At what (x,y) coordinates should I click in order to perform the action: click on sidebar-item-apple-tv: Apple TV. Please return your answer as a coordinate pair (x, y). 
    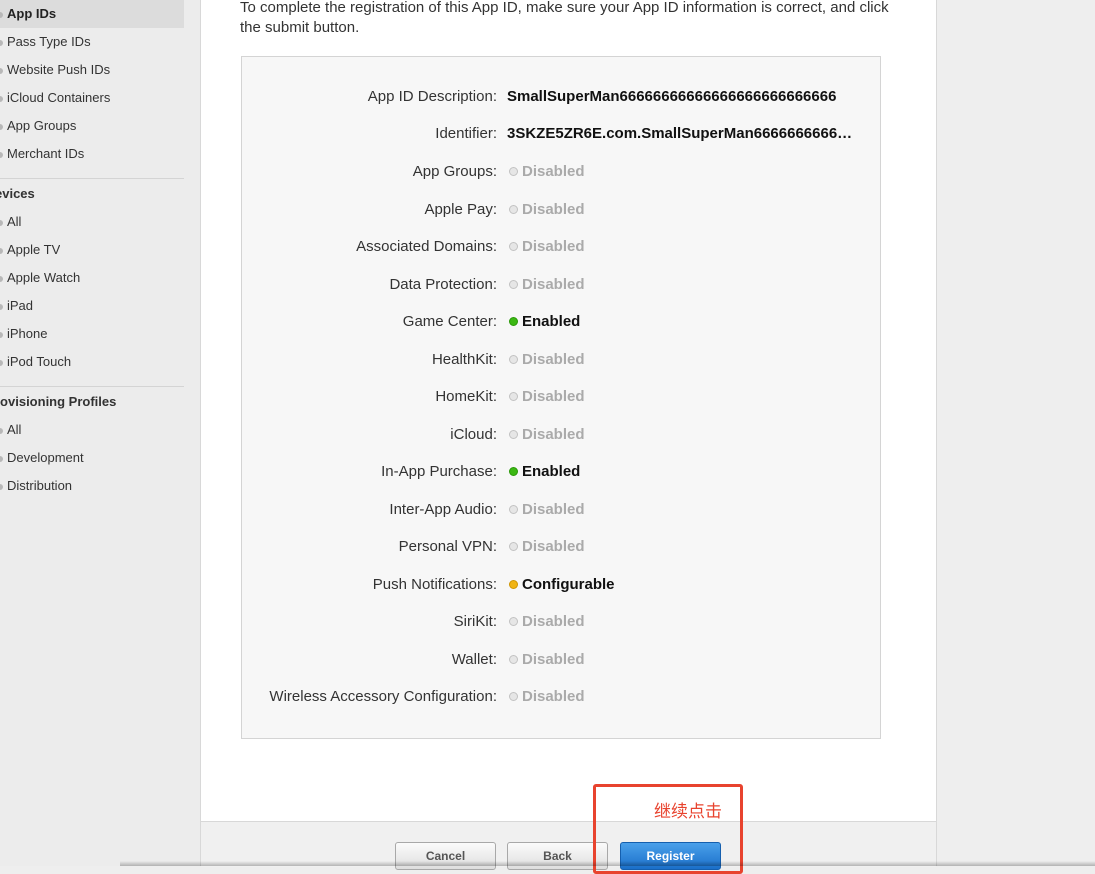
    Looking at the image, I should click on (30, 250).